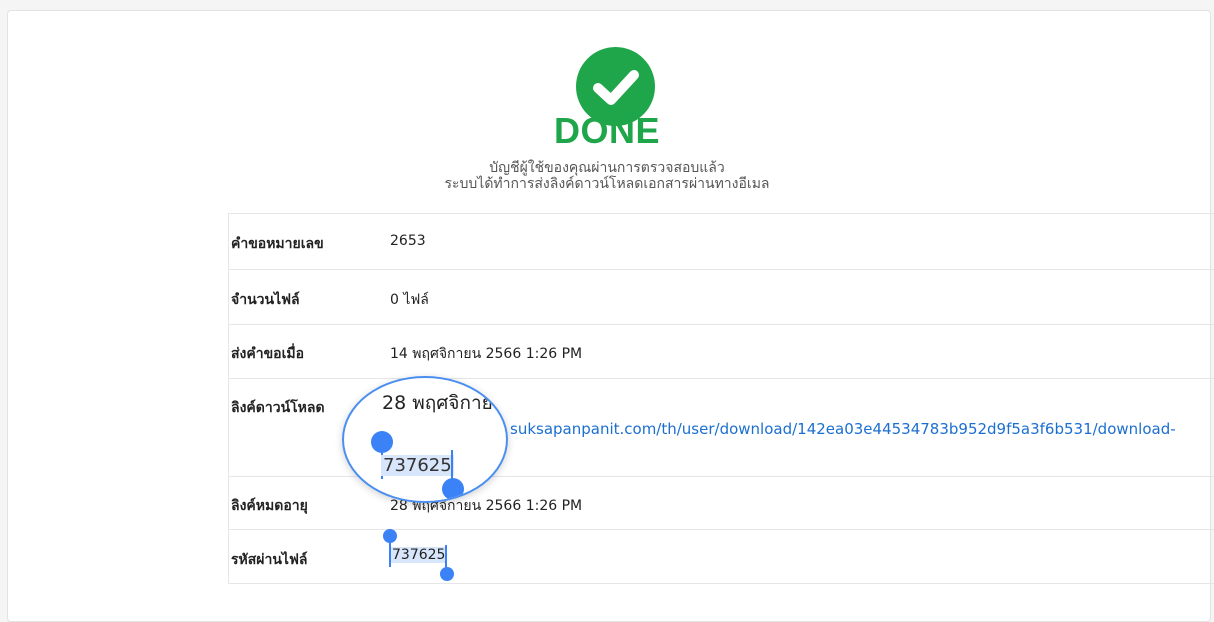 This screenshot has width=1214, height=622. What do you see at coordinates (447, 574) in the screenshot?
I see `selection-end-handle` at bounding box center [447, 574].